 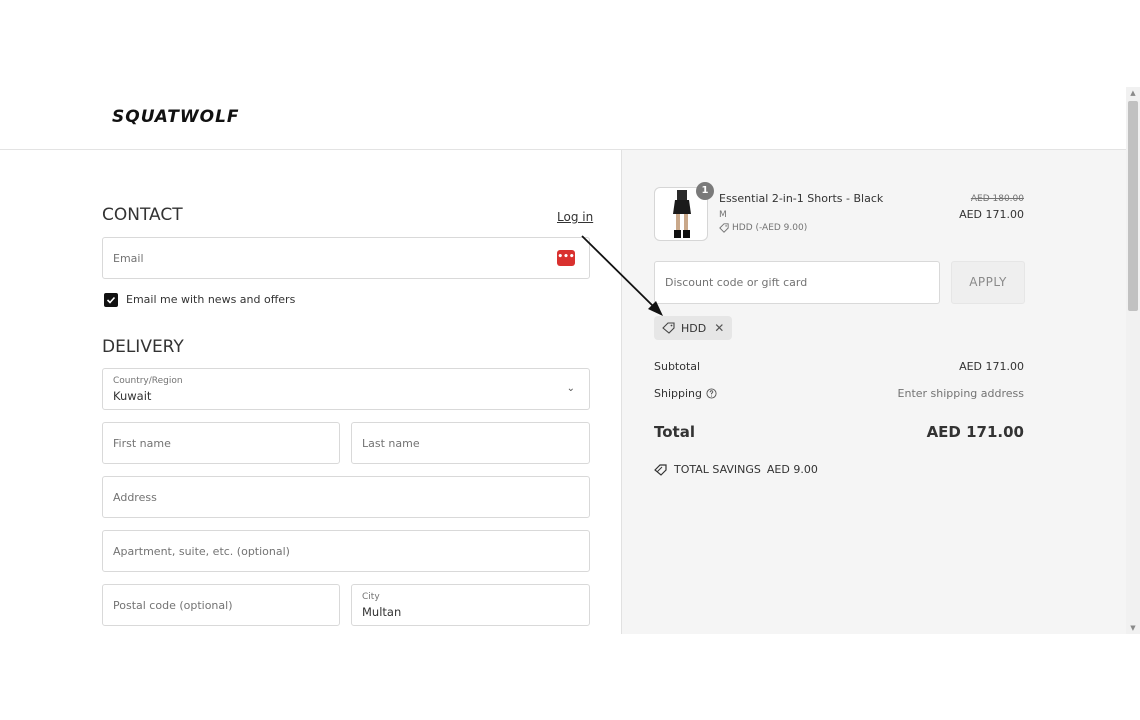 What do you see at coordinates (143, 347) in the screenshot?
I see `delivery-title: DELIVERY` at bounding box center [143, 347].